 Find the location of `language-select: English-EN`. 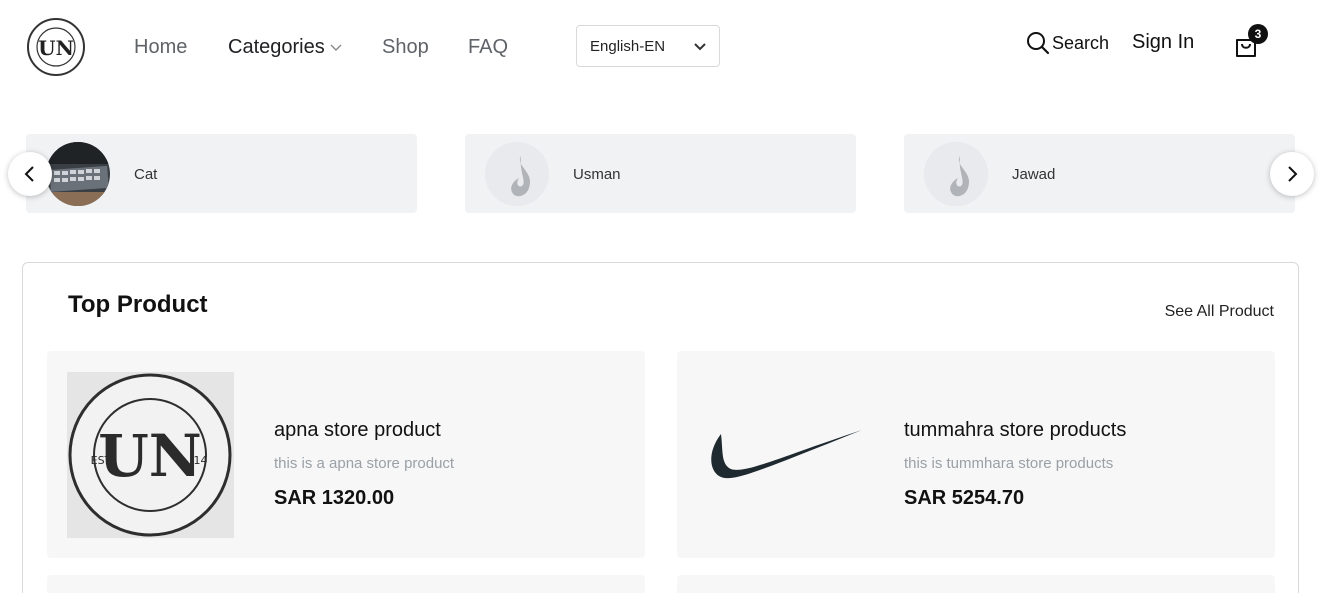

language-select: English-EN is located at coordinates (648, 46).